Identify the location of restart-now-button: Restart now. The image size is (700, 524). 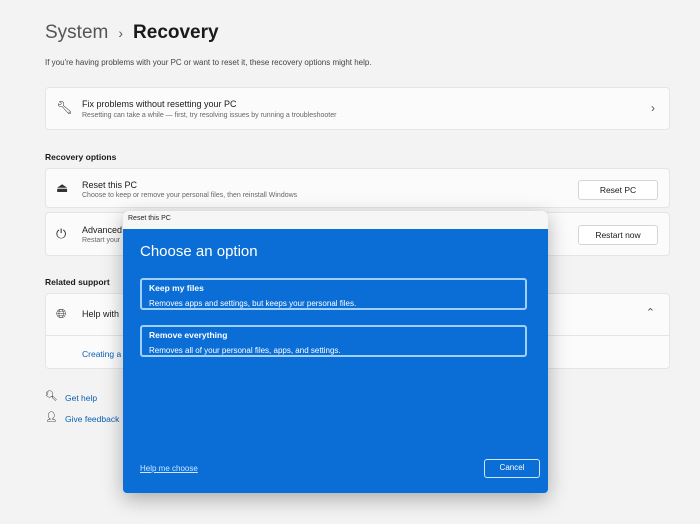
(618, 235).